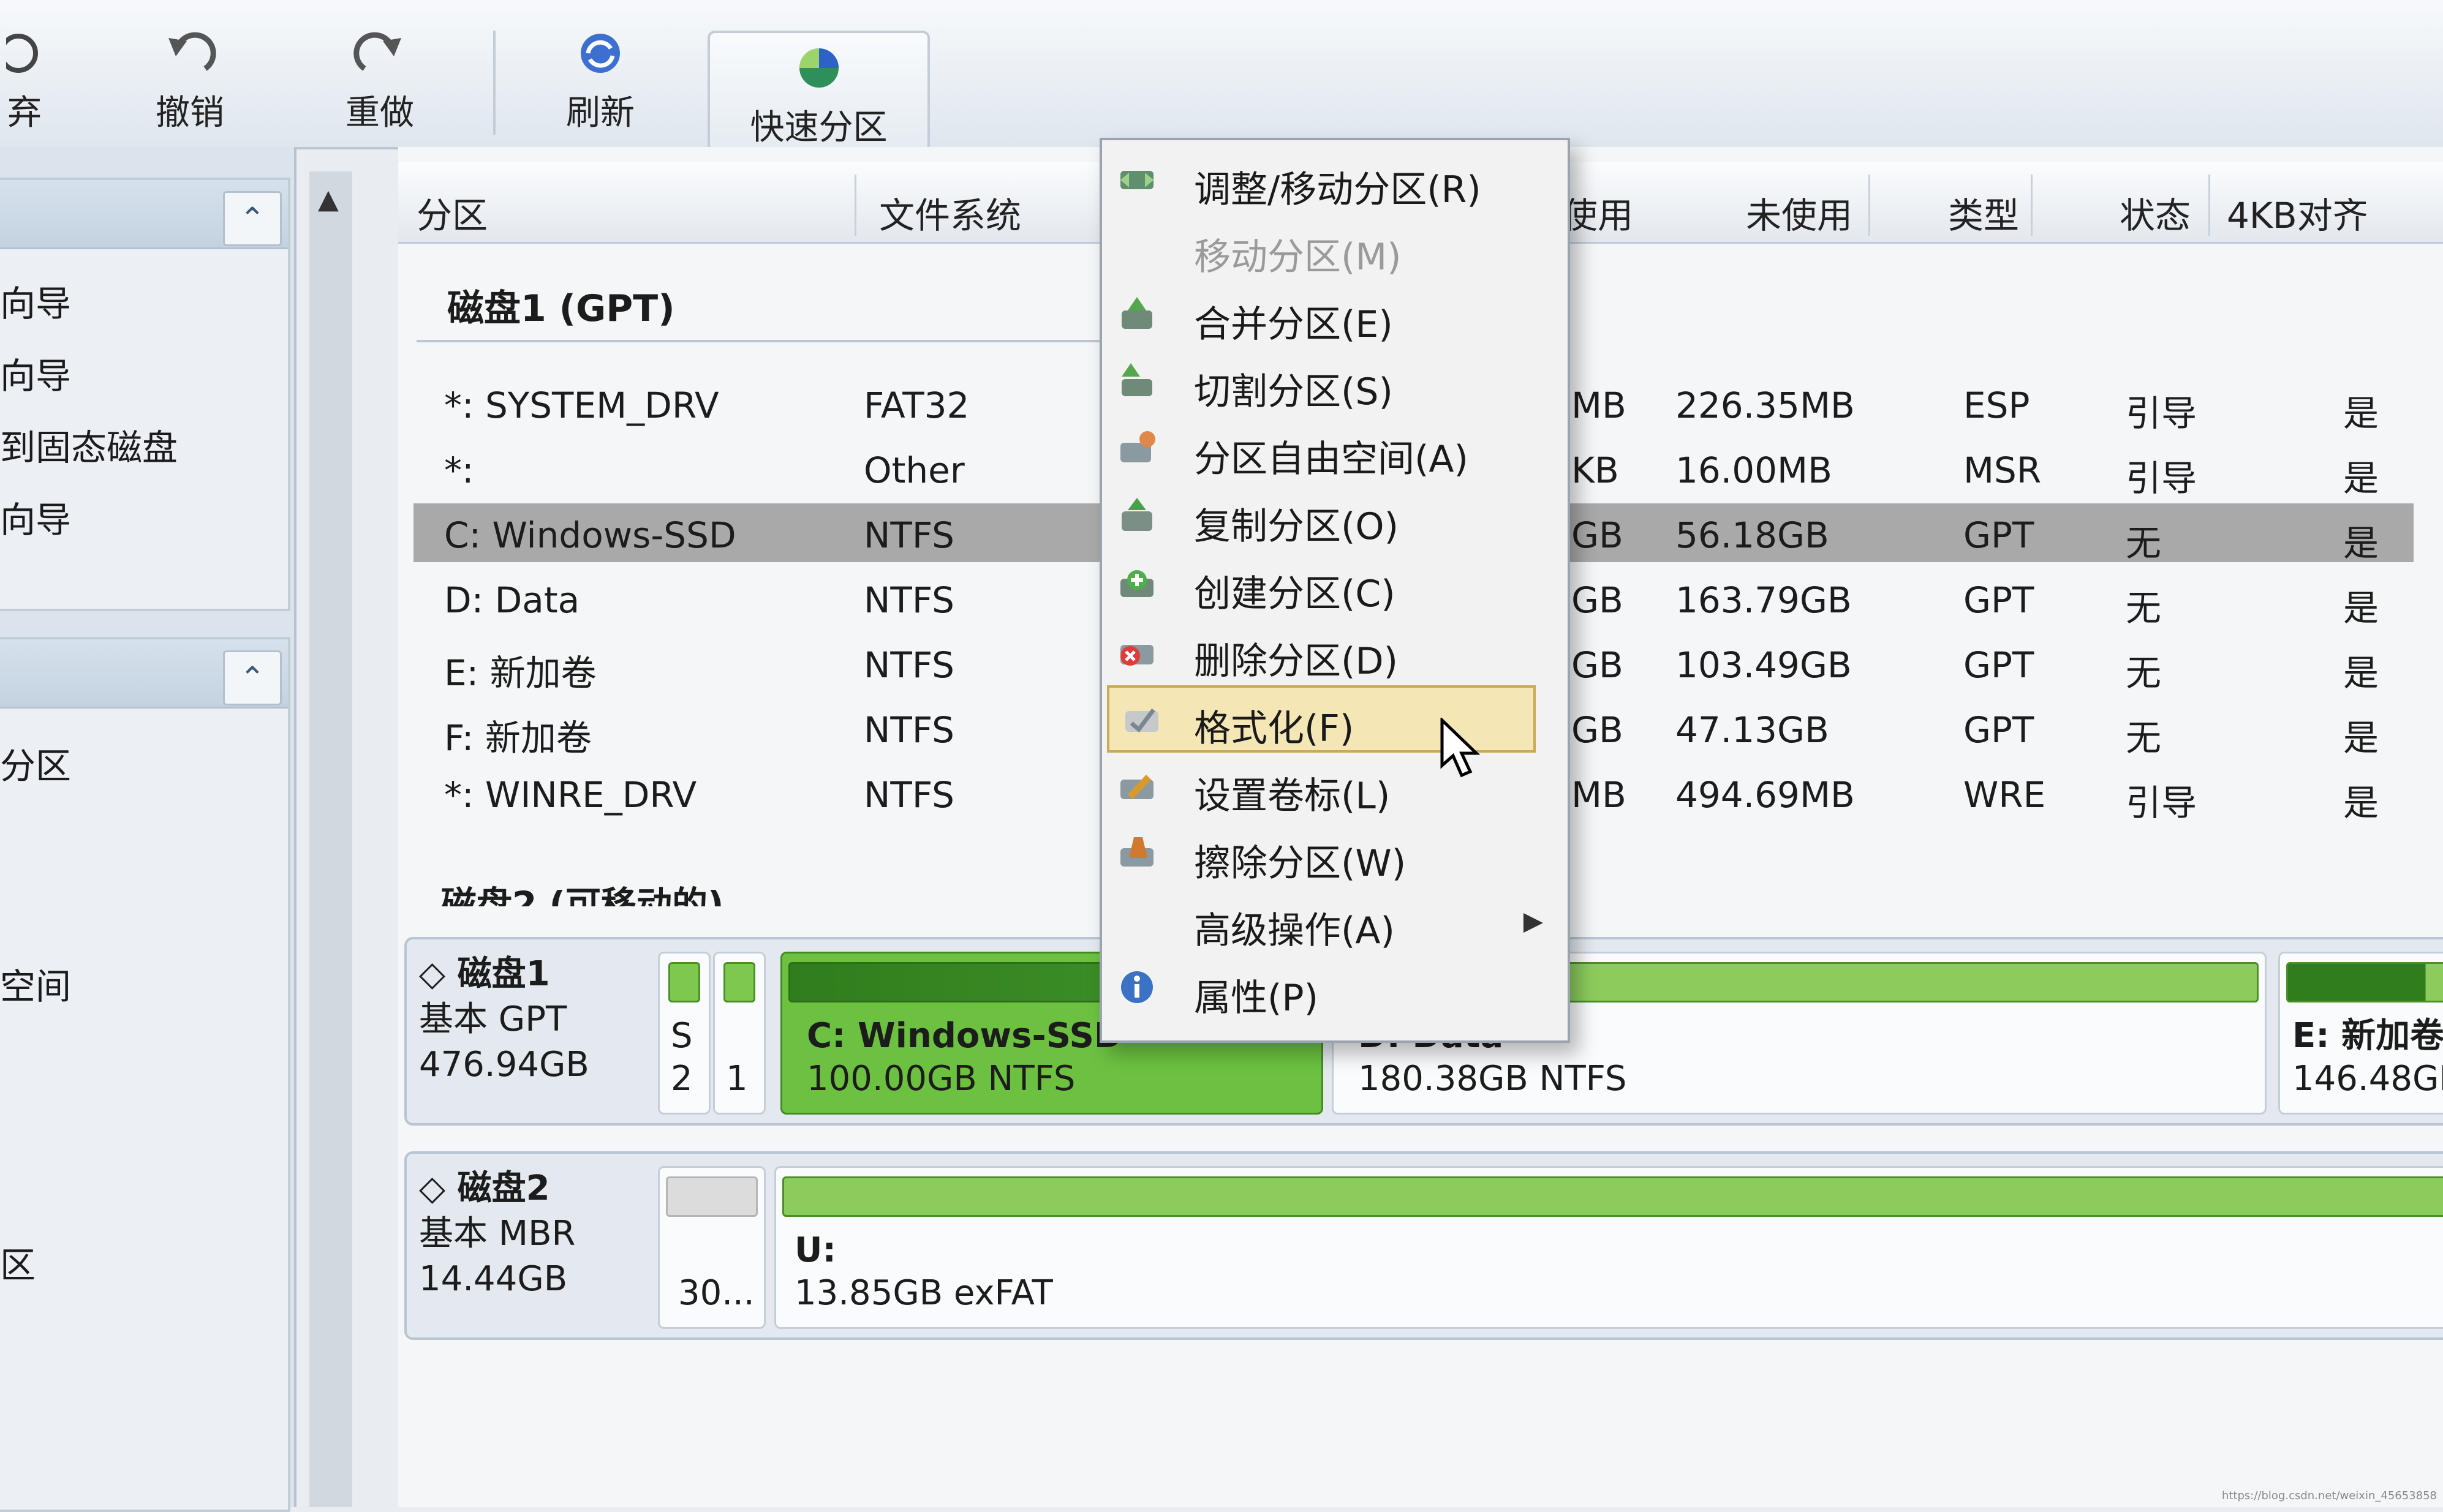 This screenshot has height=1512, width=2443. I want to click on disk1-info: ◇ 磁盘1 基本 GPT 476.94GB, so click(529, 1031).